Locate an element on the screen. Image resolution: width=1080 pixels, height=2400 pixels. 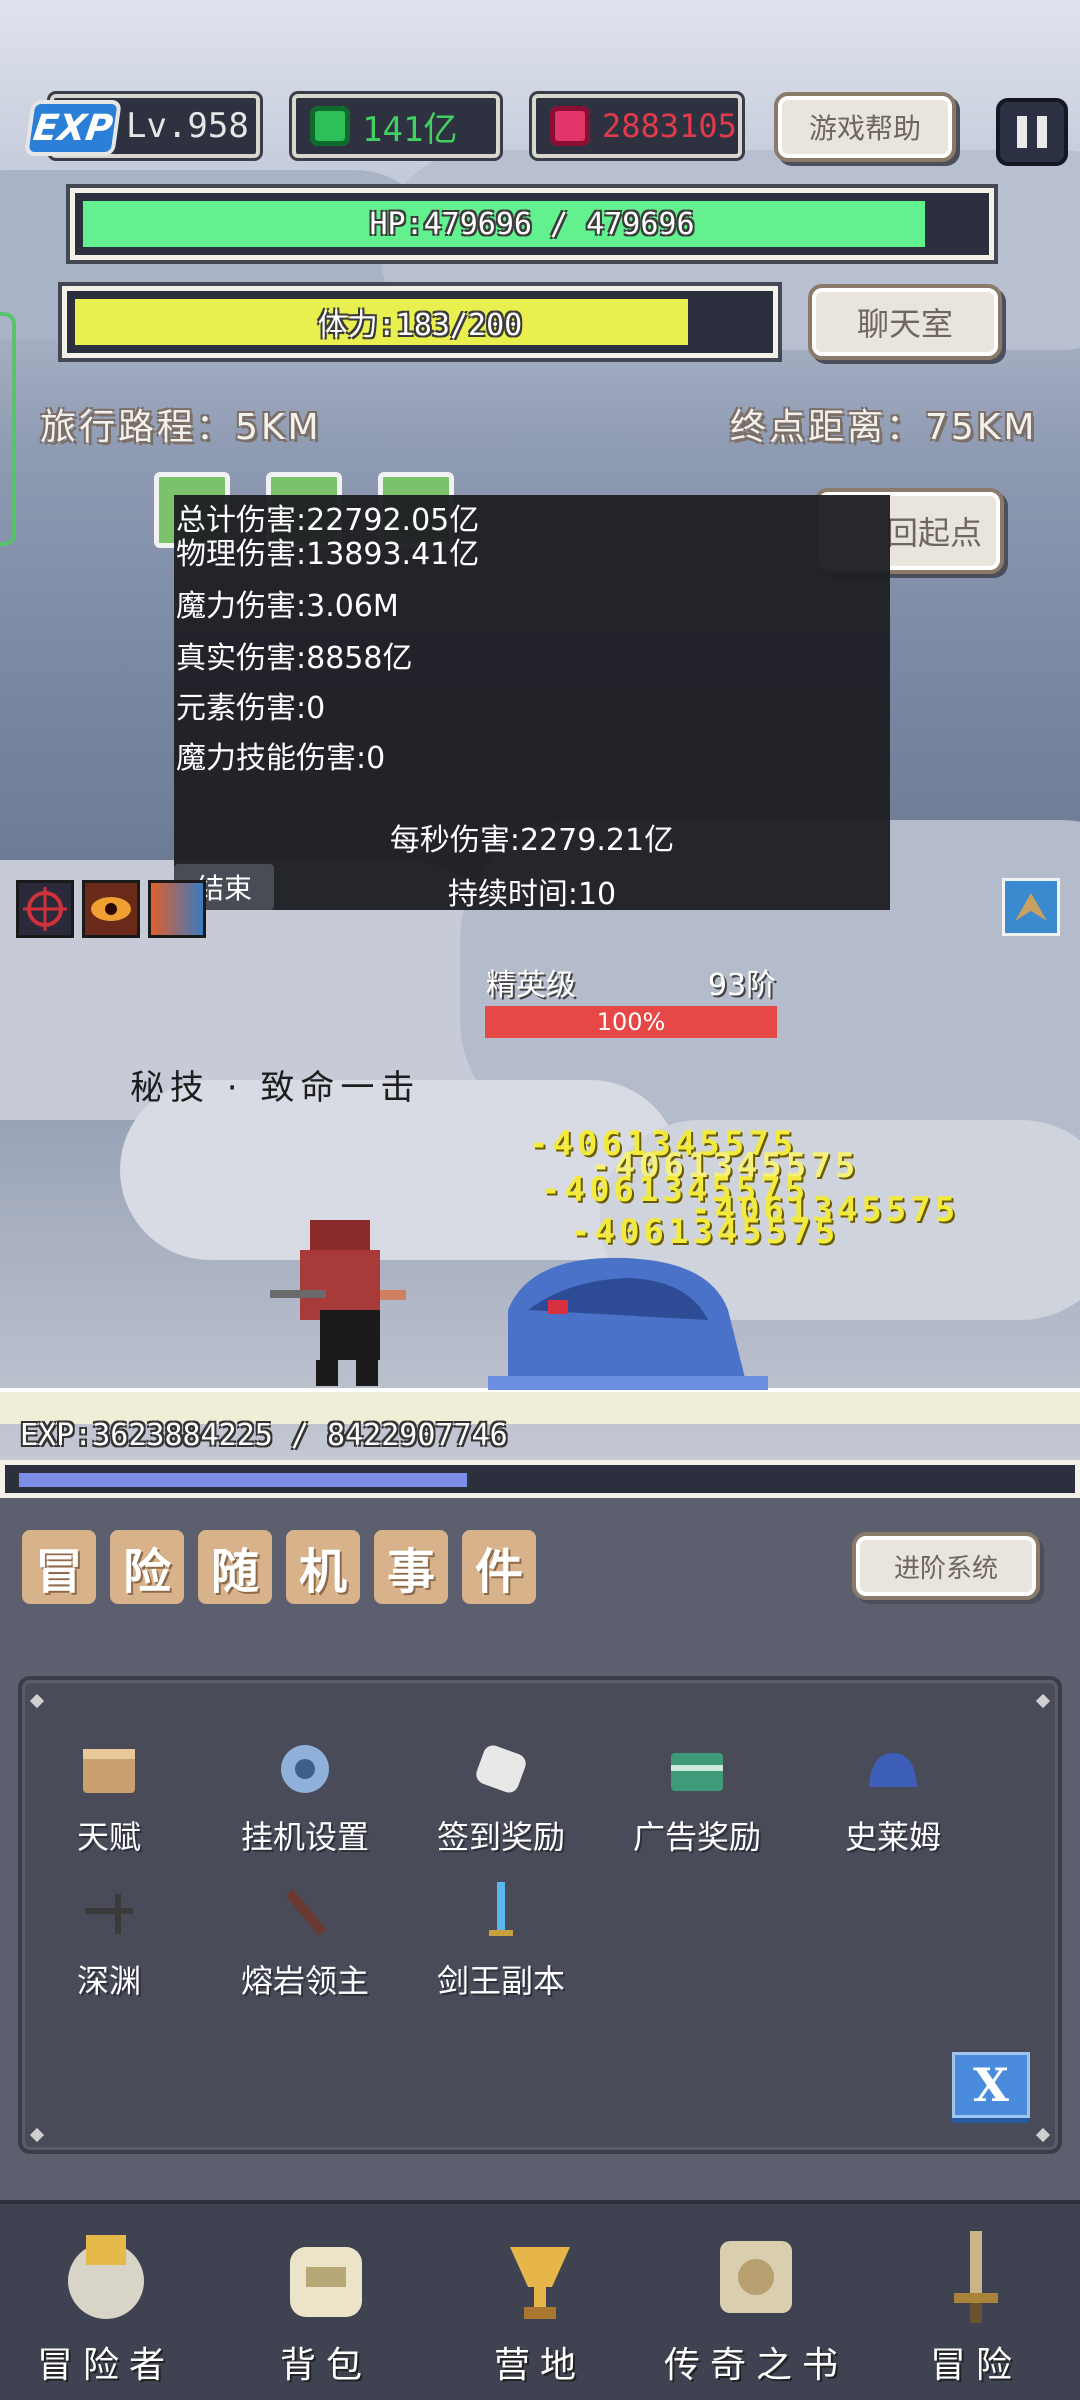
stamina-text: 体力:183/200 is located at coordinates (420, 325).